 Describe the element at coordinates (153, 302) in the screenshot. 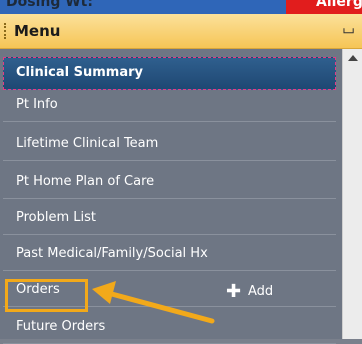

I see `callout-arrow-icon` at that location.